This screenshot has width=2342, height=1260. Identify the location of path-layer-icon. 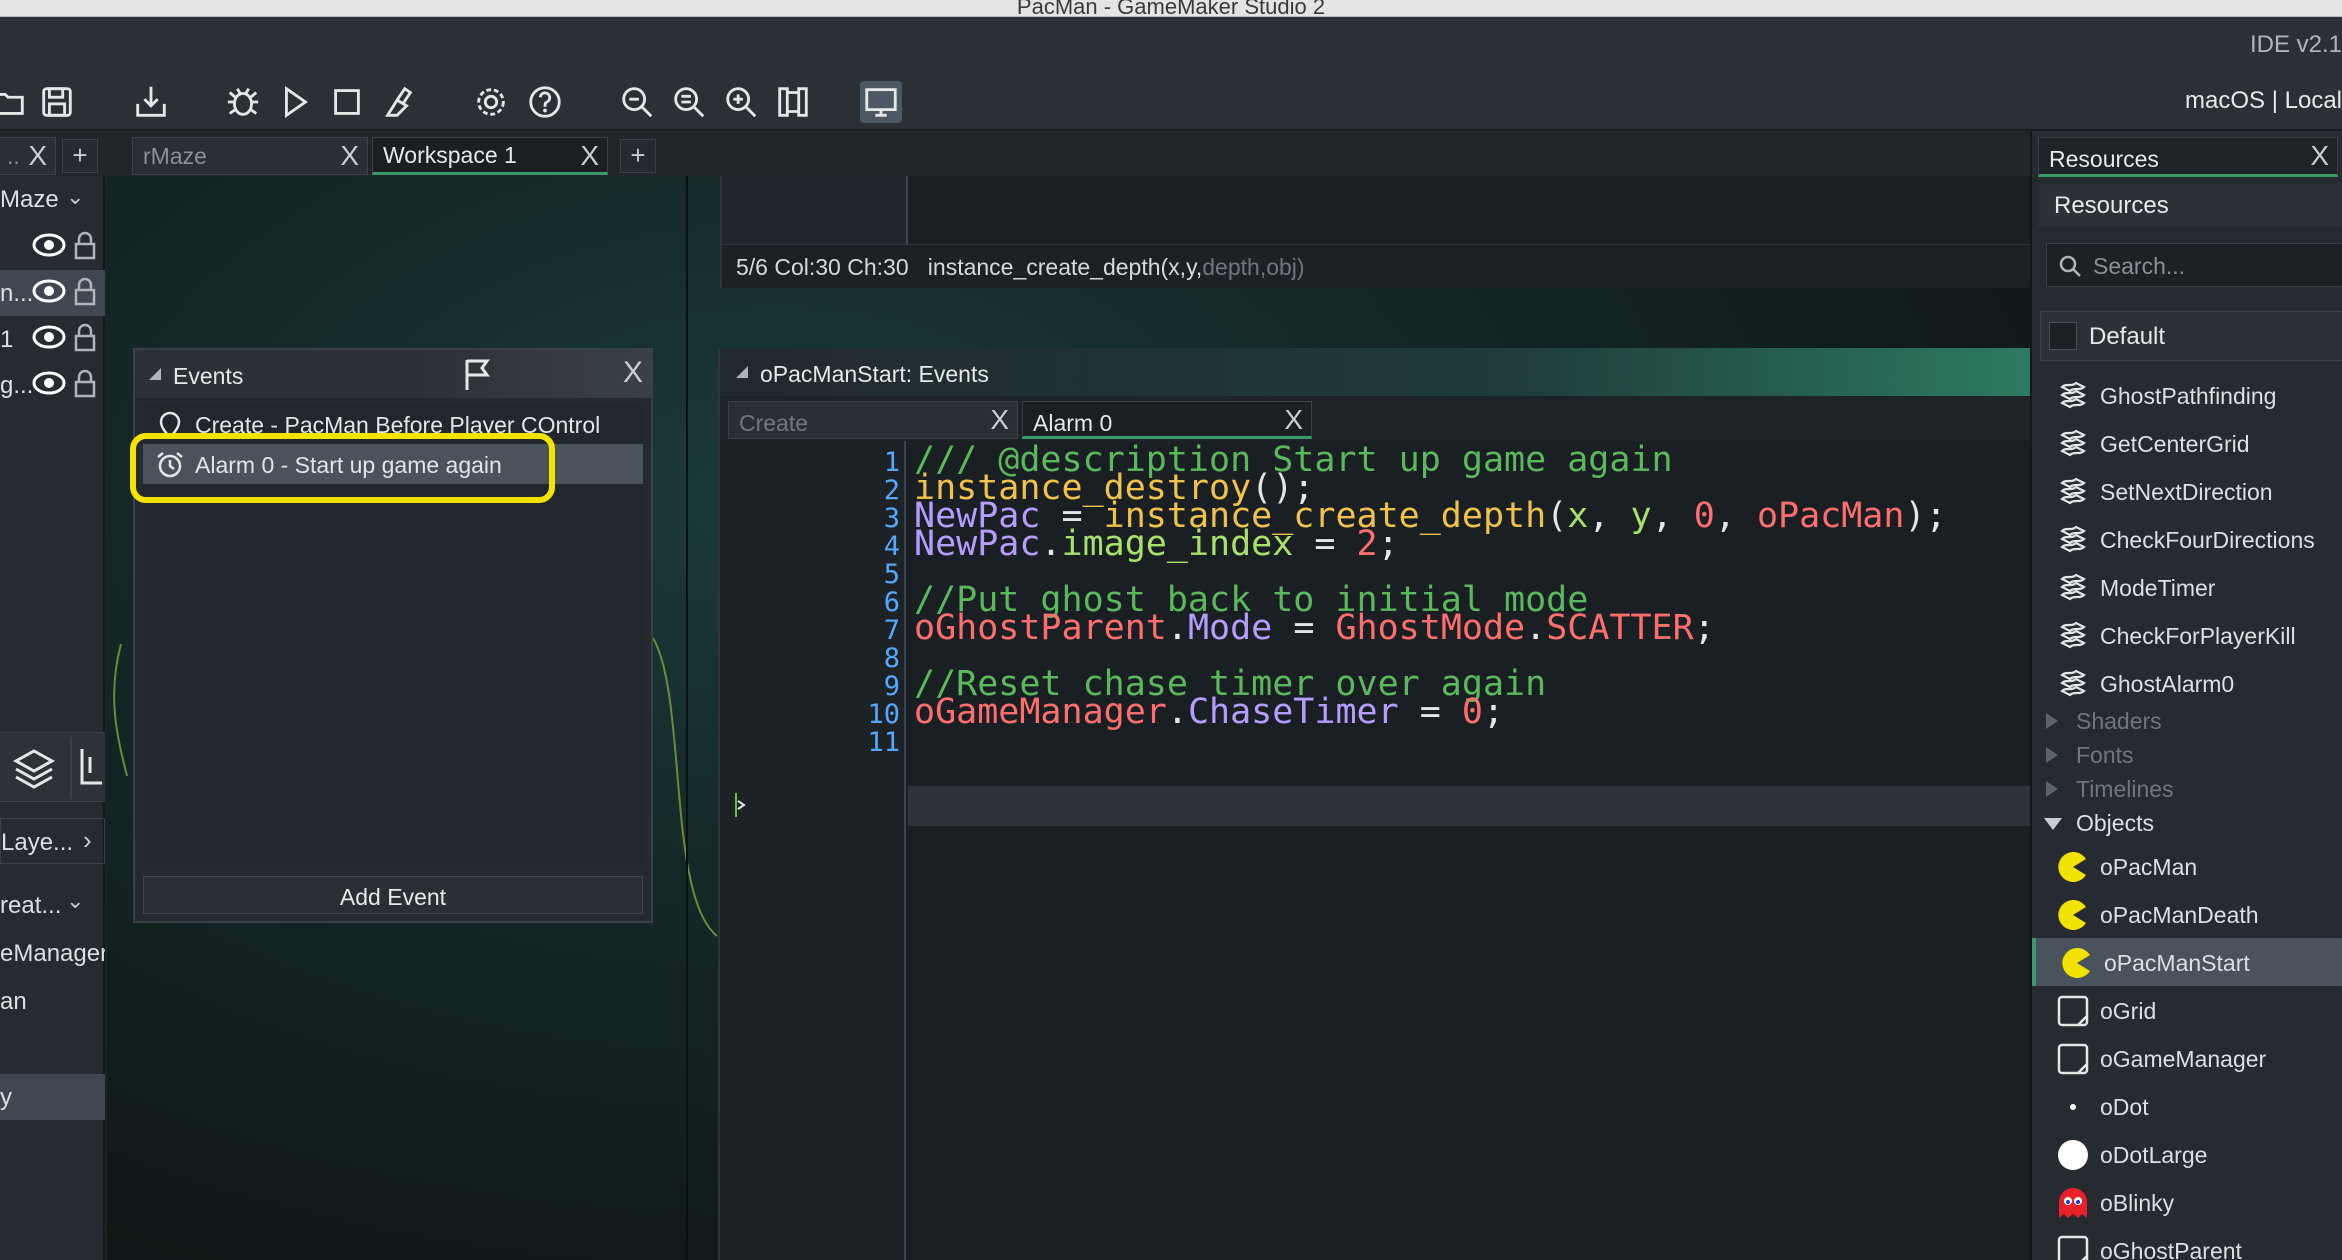
(91, 767).